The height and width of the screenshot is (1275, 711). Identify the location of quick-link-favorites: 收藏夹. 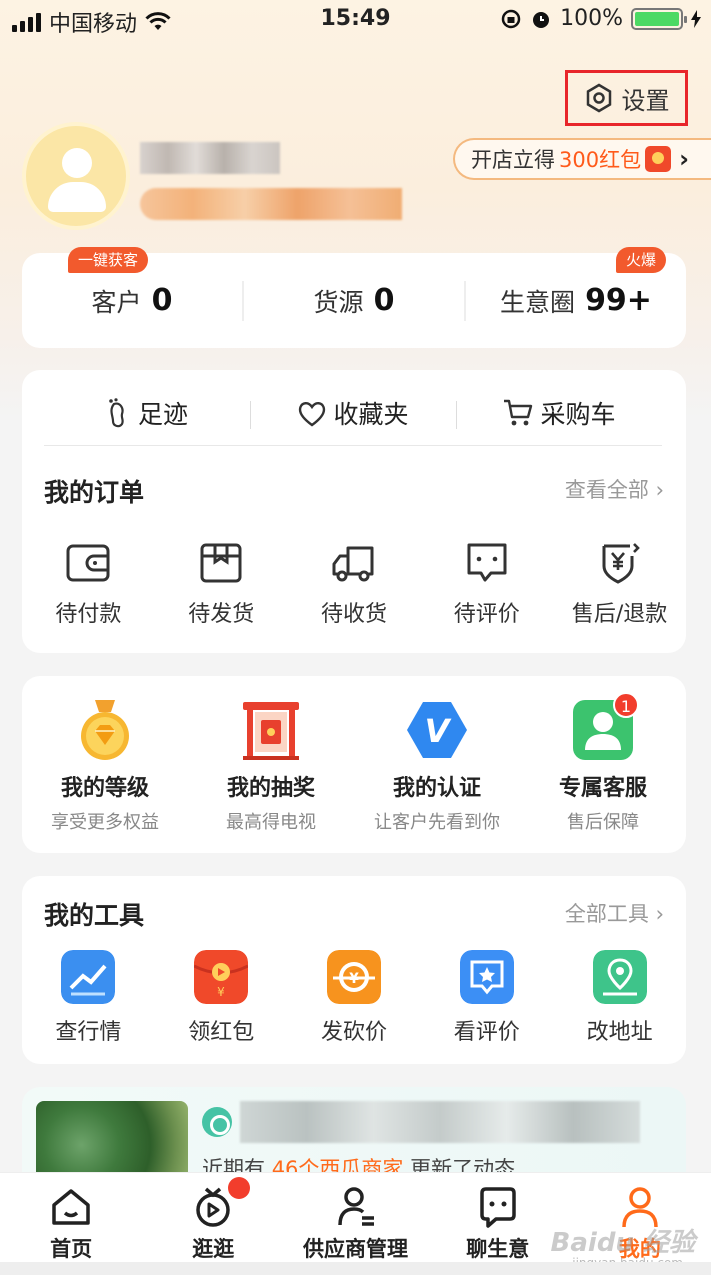
(353, 413).